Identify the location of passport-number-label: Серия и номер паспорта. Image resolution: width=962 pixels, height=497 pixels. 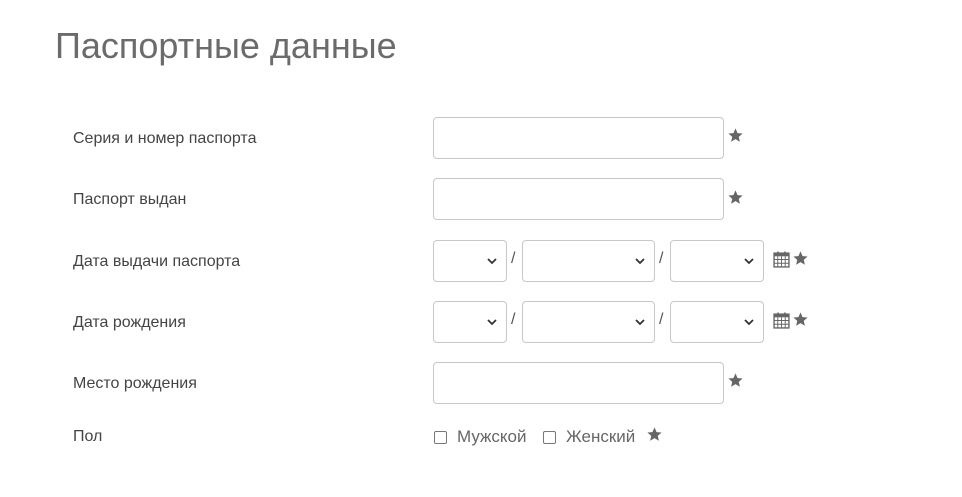
(165, 138).